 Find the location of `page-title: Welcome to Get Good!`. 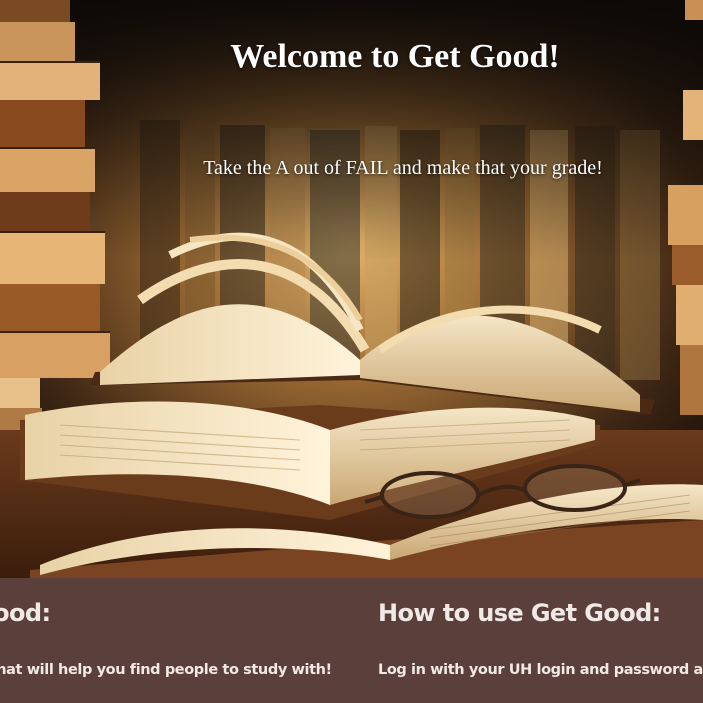

page-title: Welcome to Get Good! is located at coordinates (395, 56).